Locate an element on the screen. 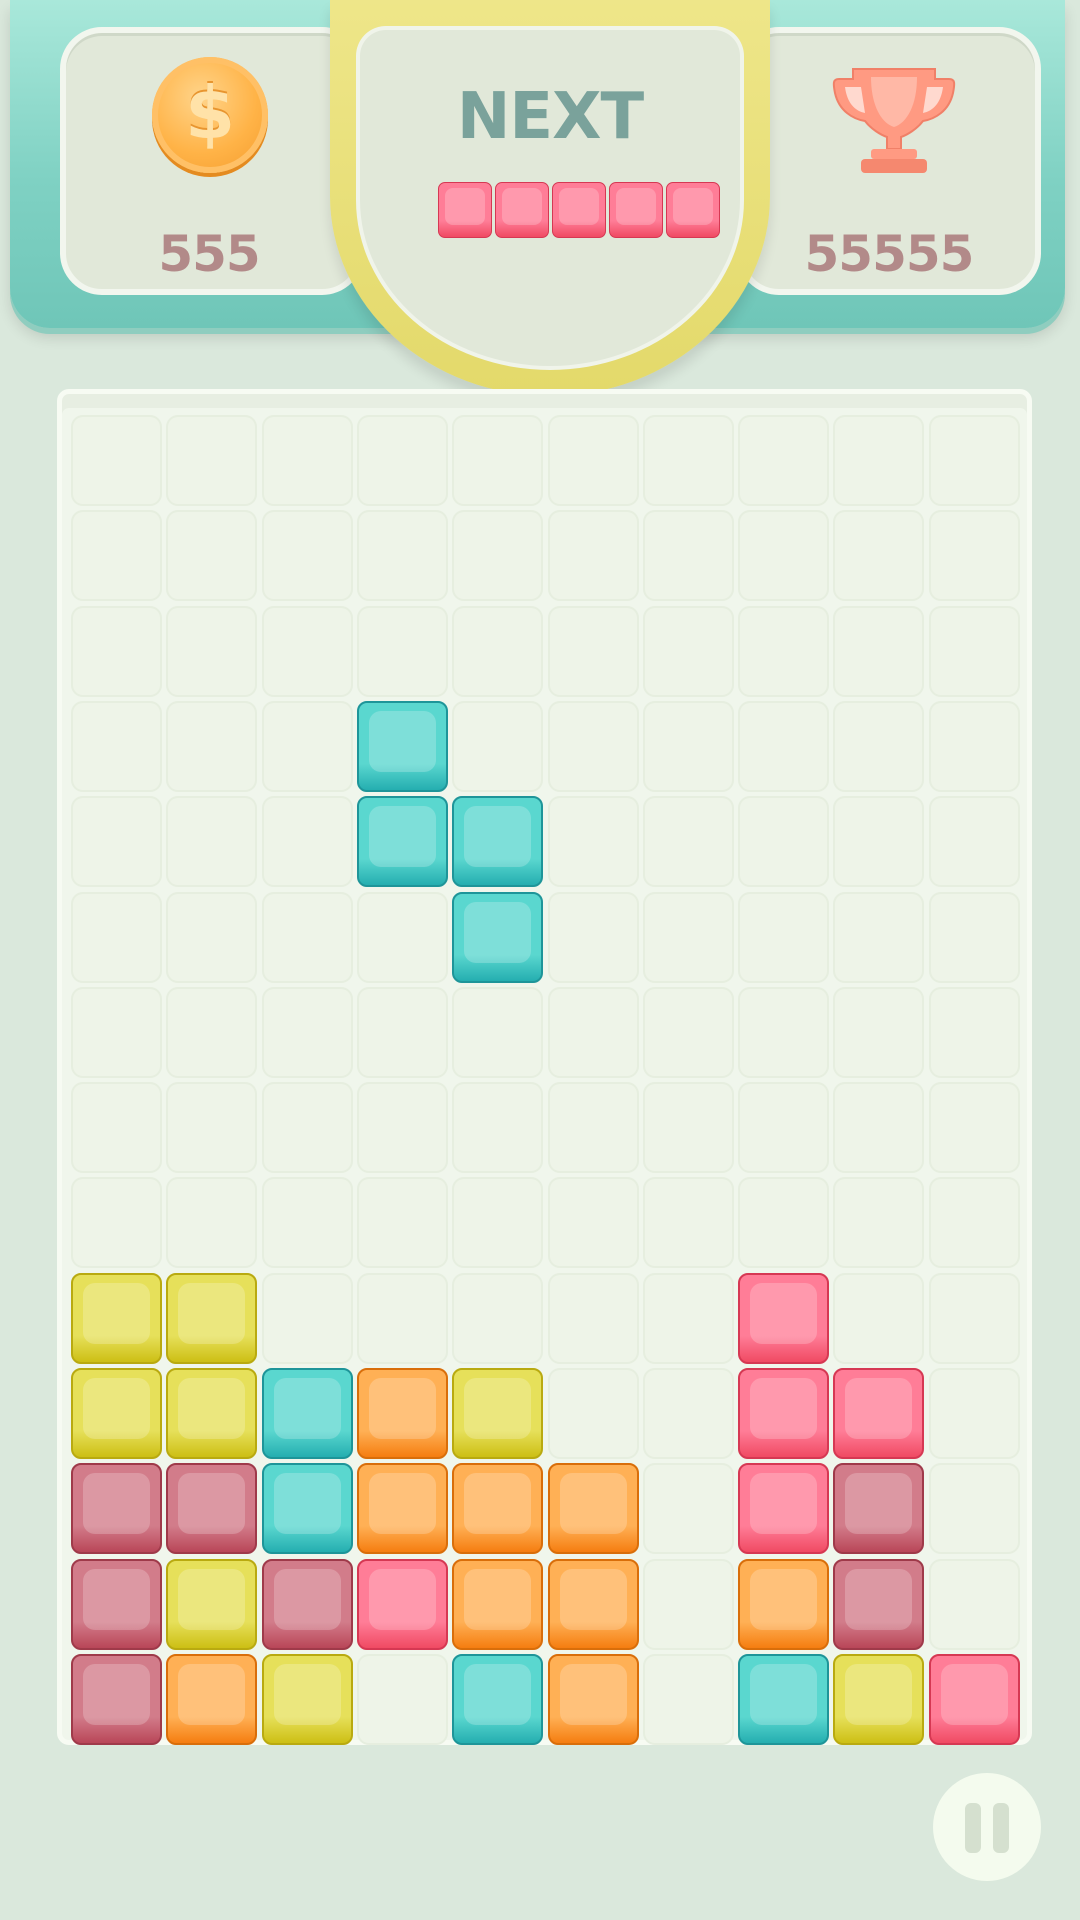 Image resolution: width=1080 pixels, height=1920 pixels. coin-card: $ 555 is located at coordinates (212, 161).